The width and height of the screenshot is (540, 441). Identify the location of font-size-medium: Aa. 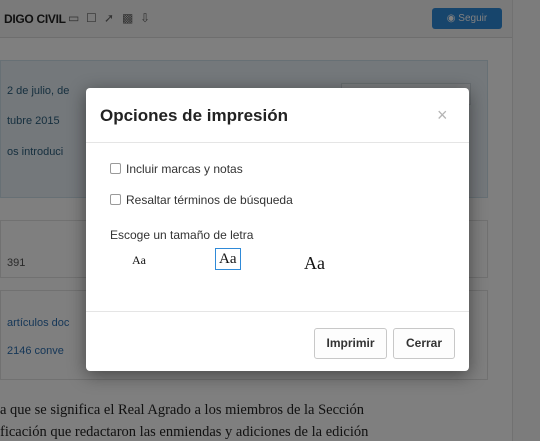
(228, 259).